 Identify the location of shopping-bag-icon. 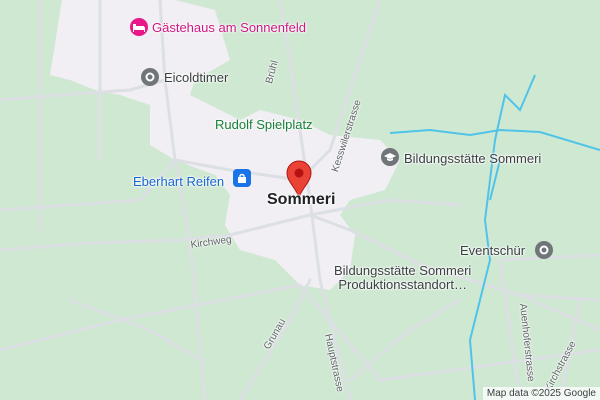
(242, 178).